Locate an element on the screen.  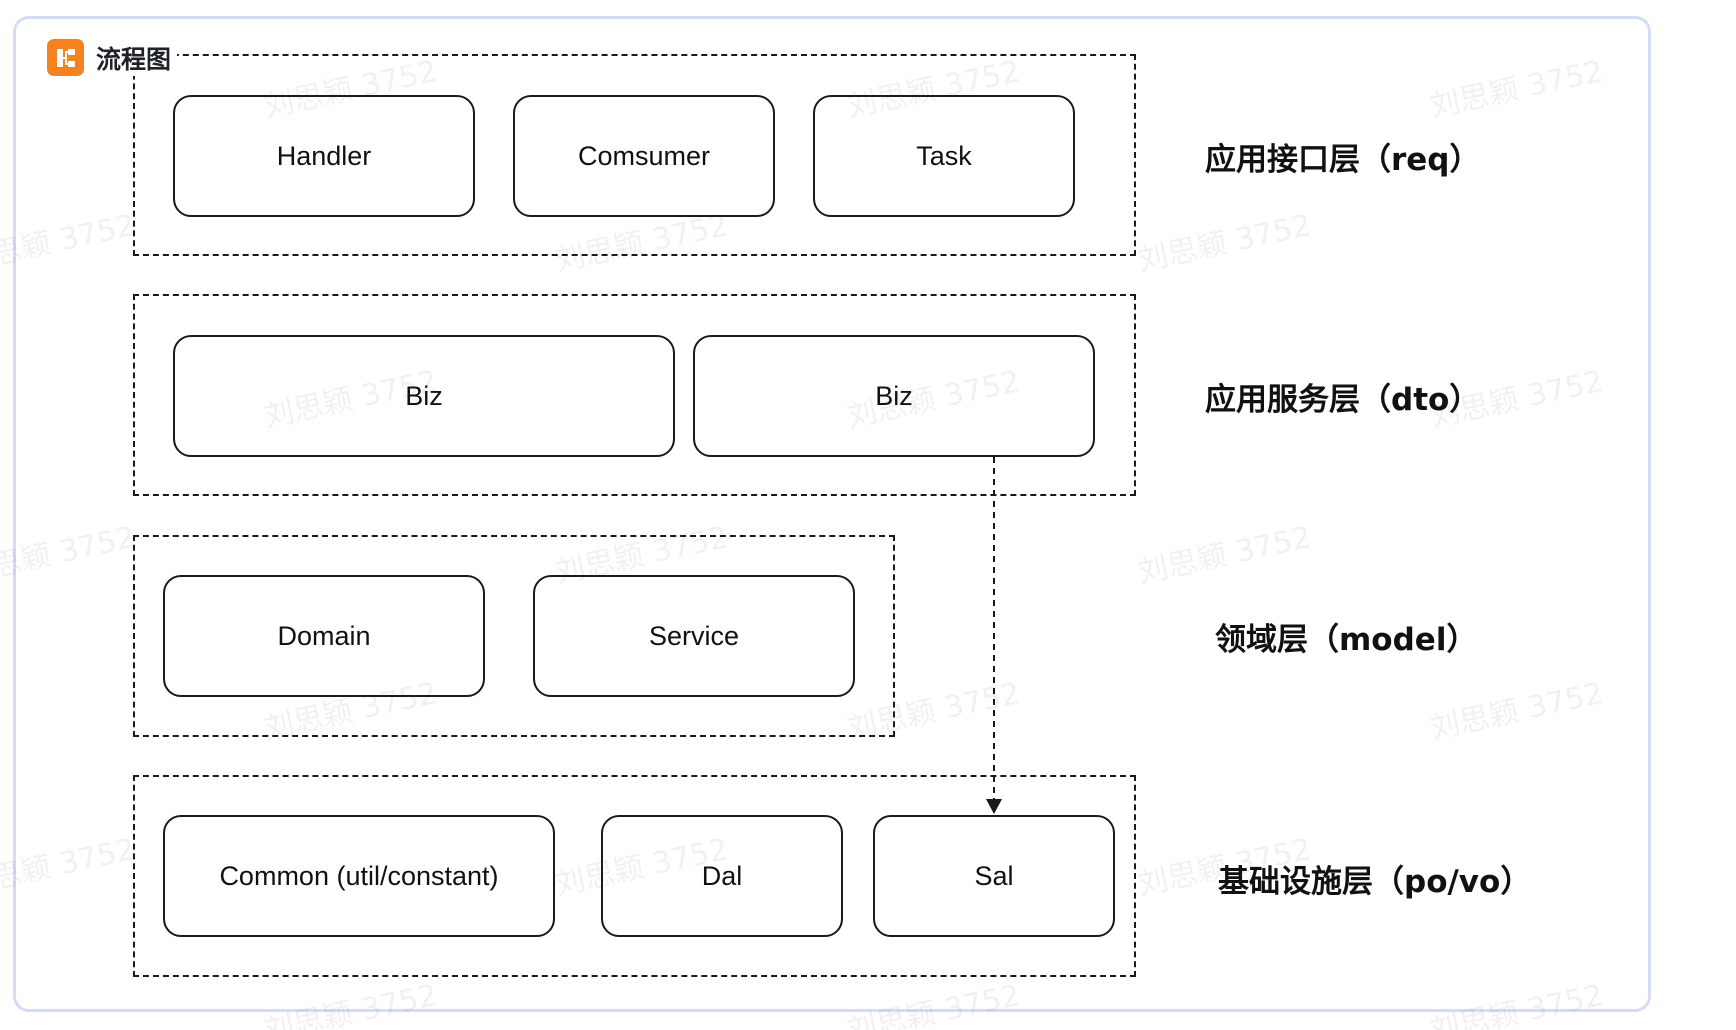
layer-label-infrastructure: 基础设施层（po/vo） is located at coordinates (1375, 882).